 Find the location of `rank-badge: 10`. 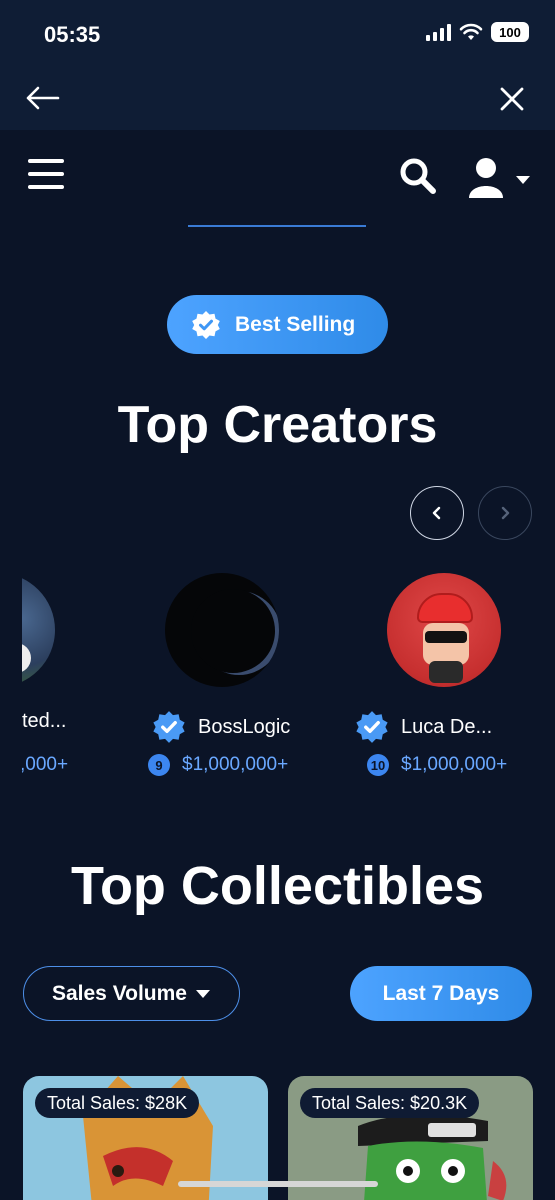

rank-badge: 10 is located at coordinates (378, 765).